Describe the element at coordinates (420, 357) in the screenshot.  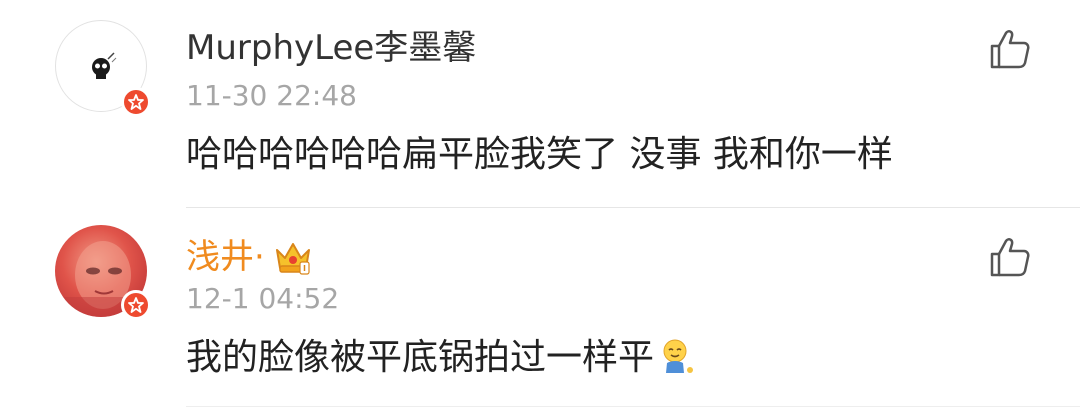
I see `comment-text: 我的脸像被平底锅拍过一样平` at that location.